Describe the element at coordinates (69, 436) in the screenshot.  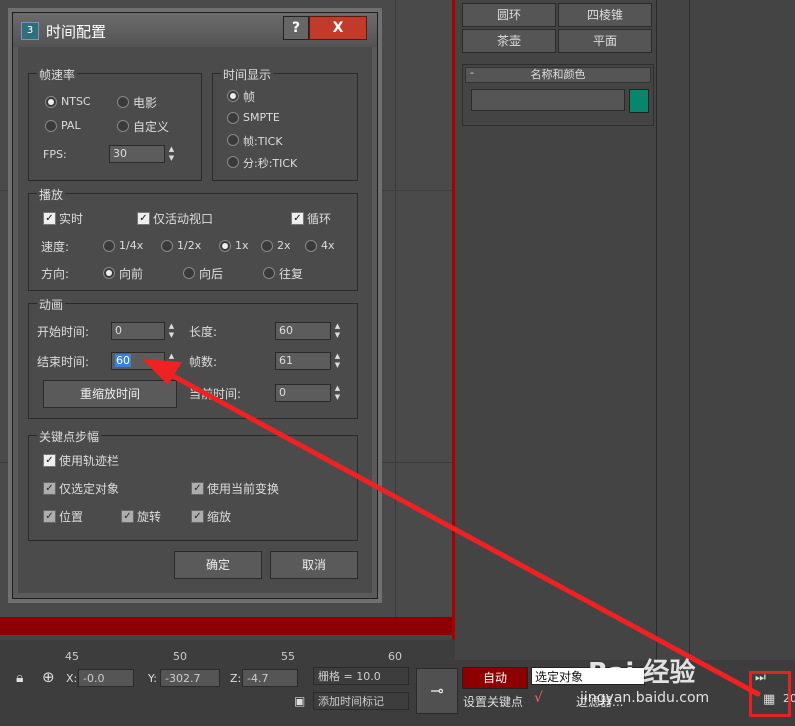
I see `group-title: 关键点步幅` at that location.